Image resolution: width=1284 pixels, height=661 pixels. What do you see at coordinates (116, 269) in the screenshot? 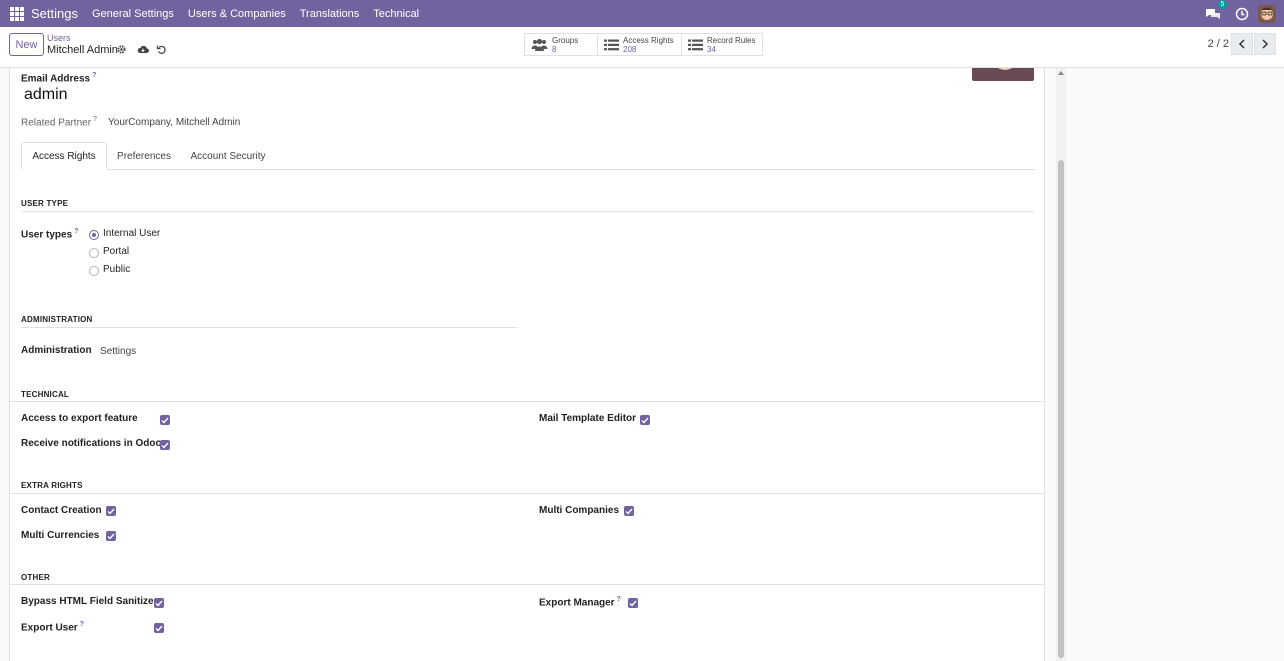
I see `radio-public-label: Public` at bounding box center [116, 269].